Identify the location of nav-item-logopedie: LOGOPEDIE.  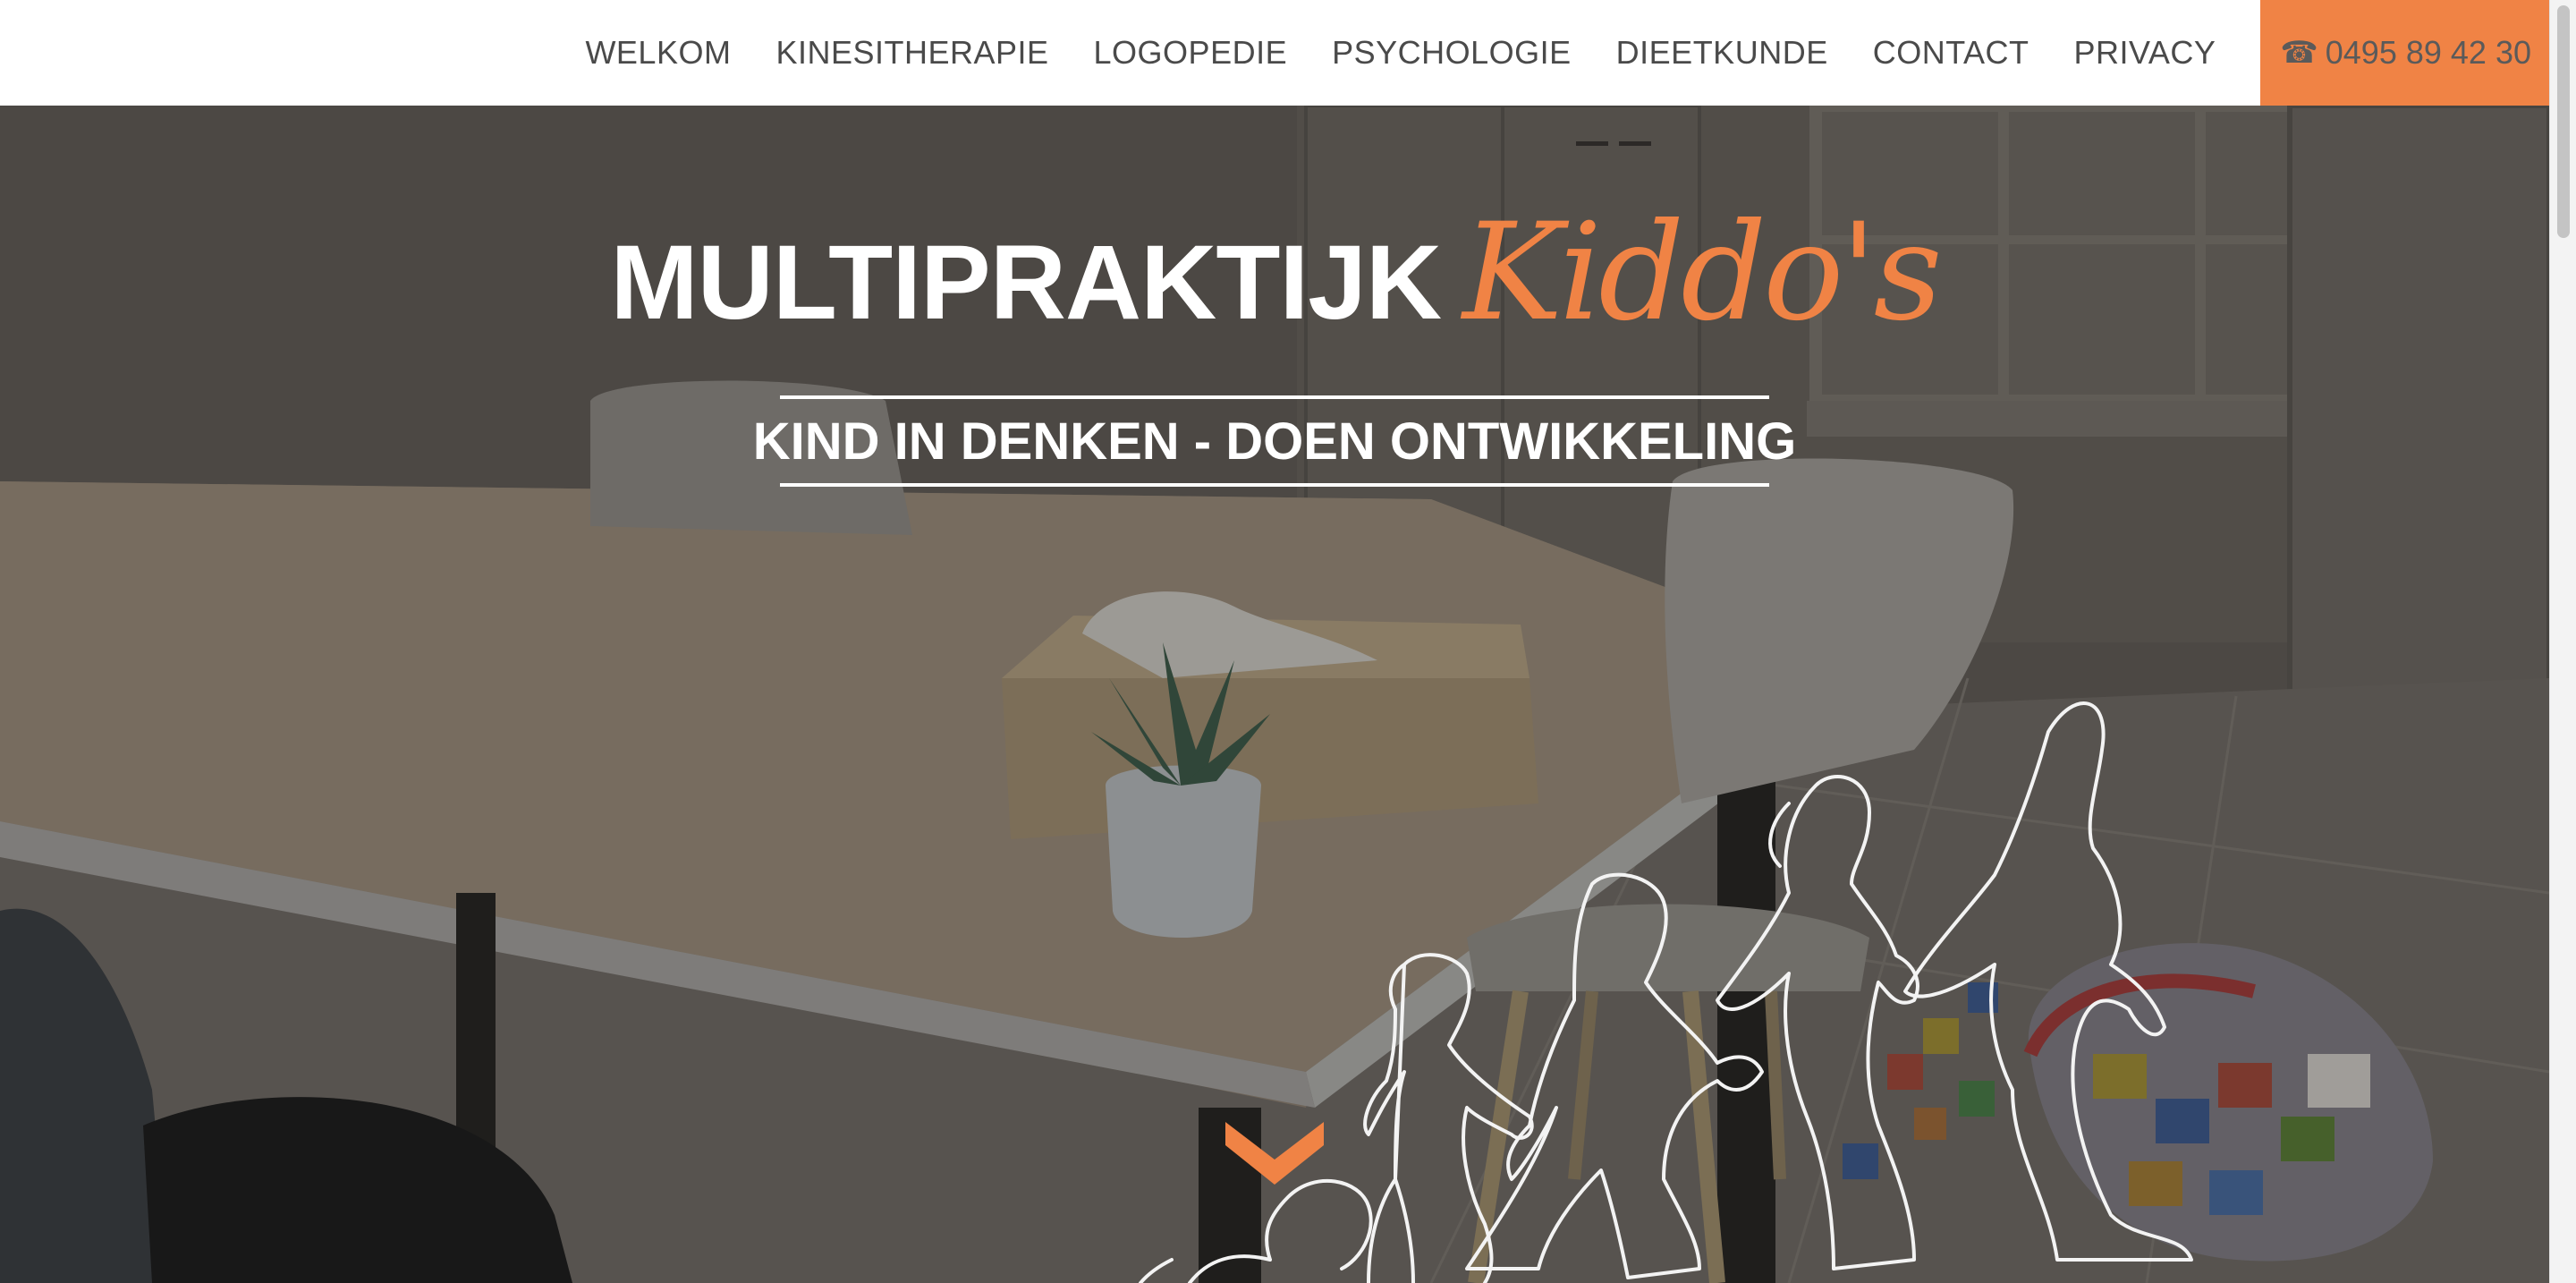
(1191, 53).